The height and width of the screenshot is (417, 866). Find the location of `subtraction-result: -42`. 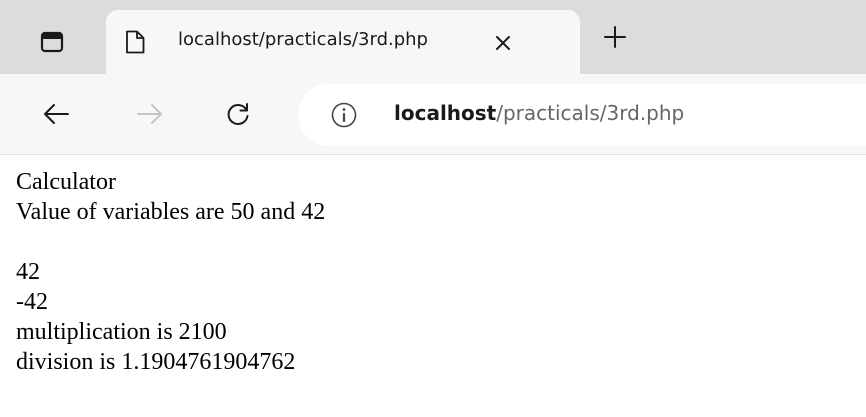

subtraction-result: -42 is located at coordinates (32, 302).